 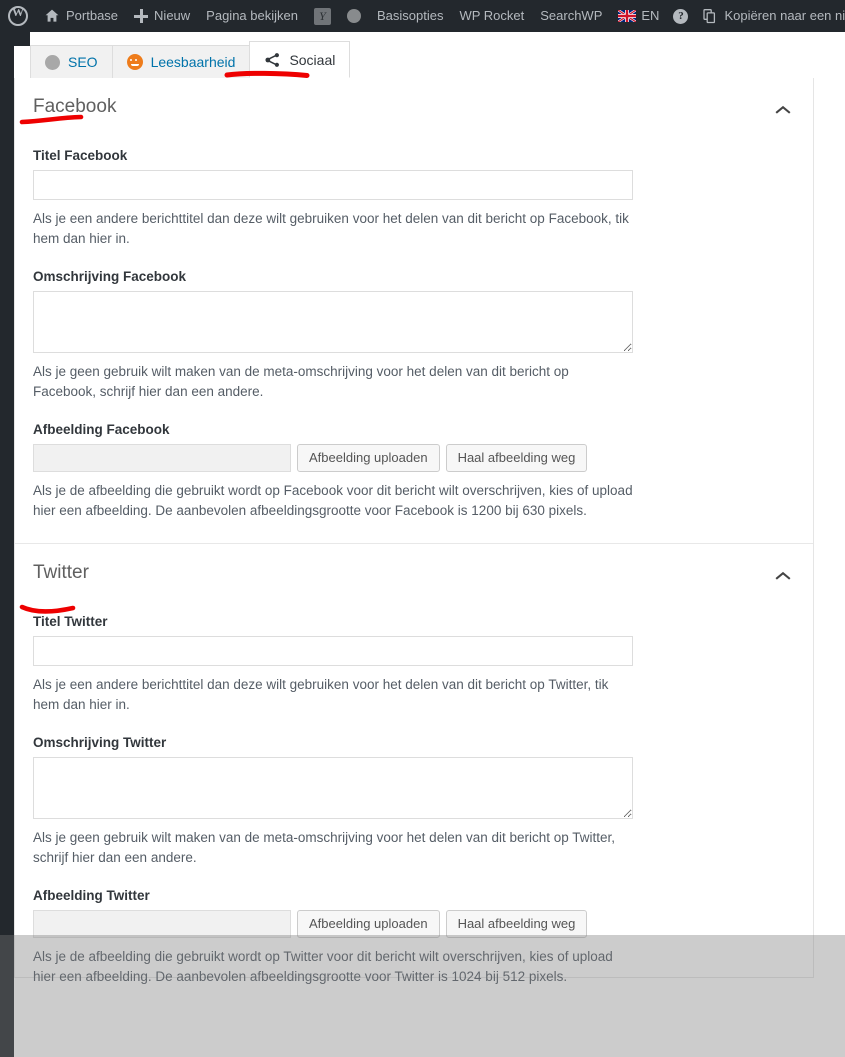 What do you see at coordinates (100, 742) in the screenshot?
I see `twitter-description-label: Omschrijving Twitter` at bounding box center [100, 742].